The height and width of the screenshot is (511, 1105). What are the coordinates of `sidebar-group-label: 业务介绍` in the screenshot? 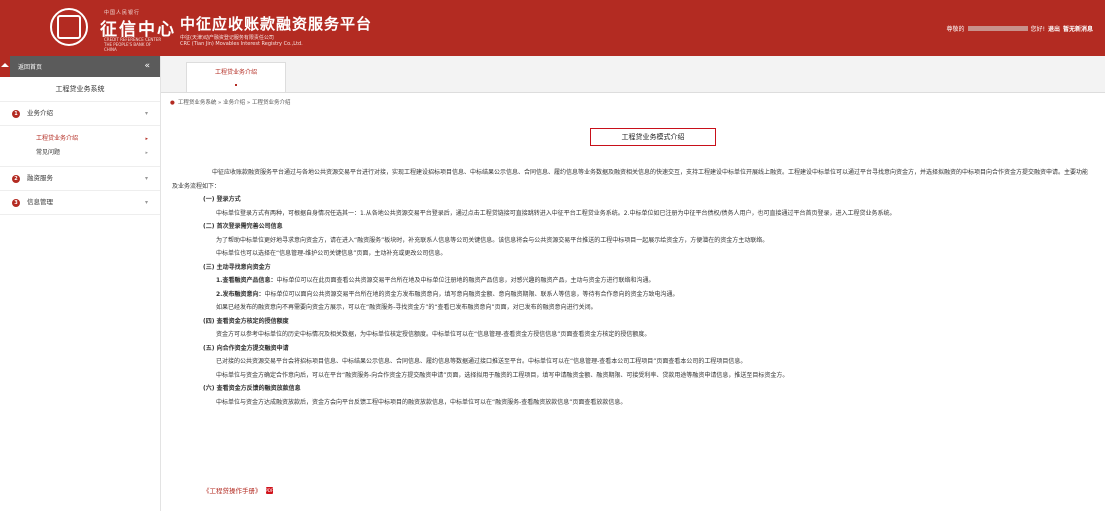 It's located at (40, 113).